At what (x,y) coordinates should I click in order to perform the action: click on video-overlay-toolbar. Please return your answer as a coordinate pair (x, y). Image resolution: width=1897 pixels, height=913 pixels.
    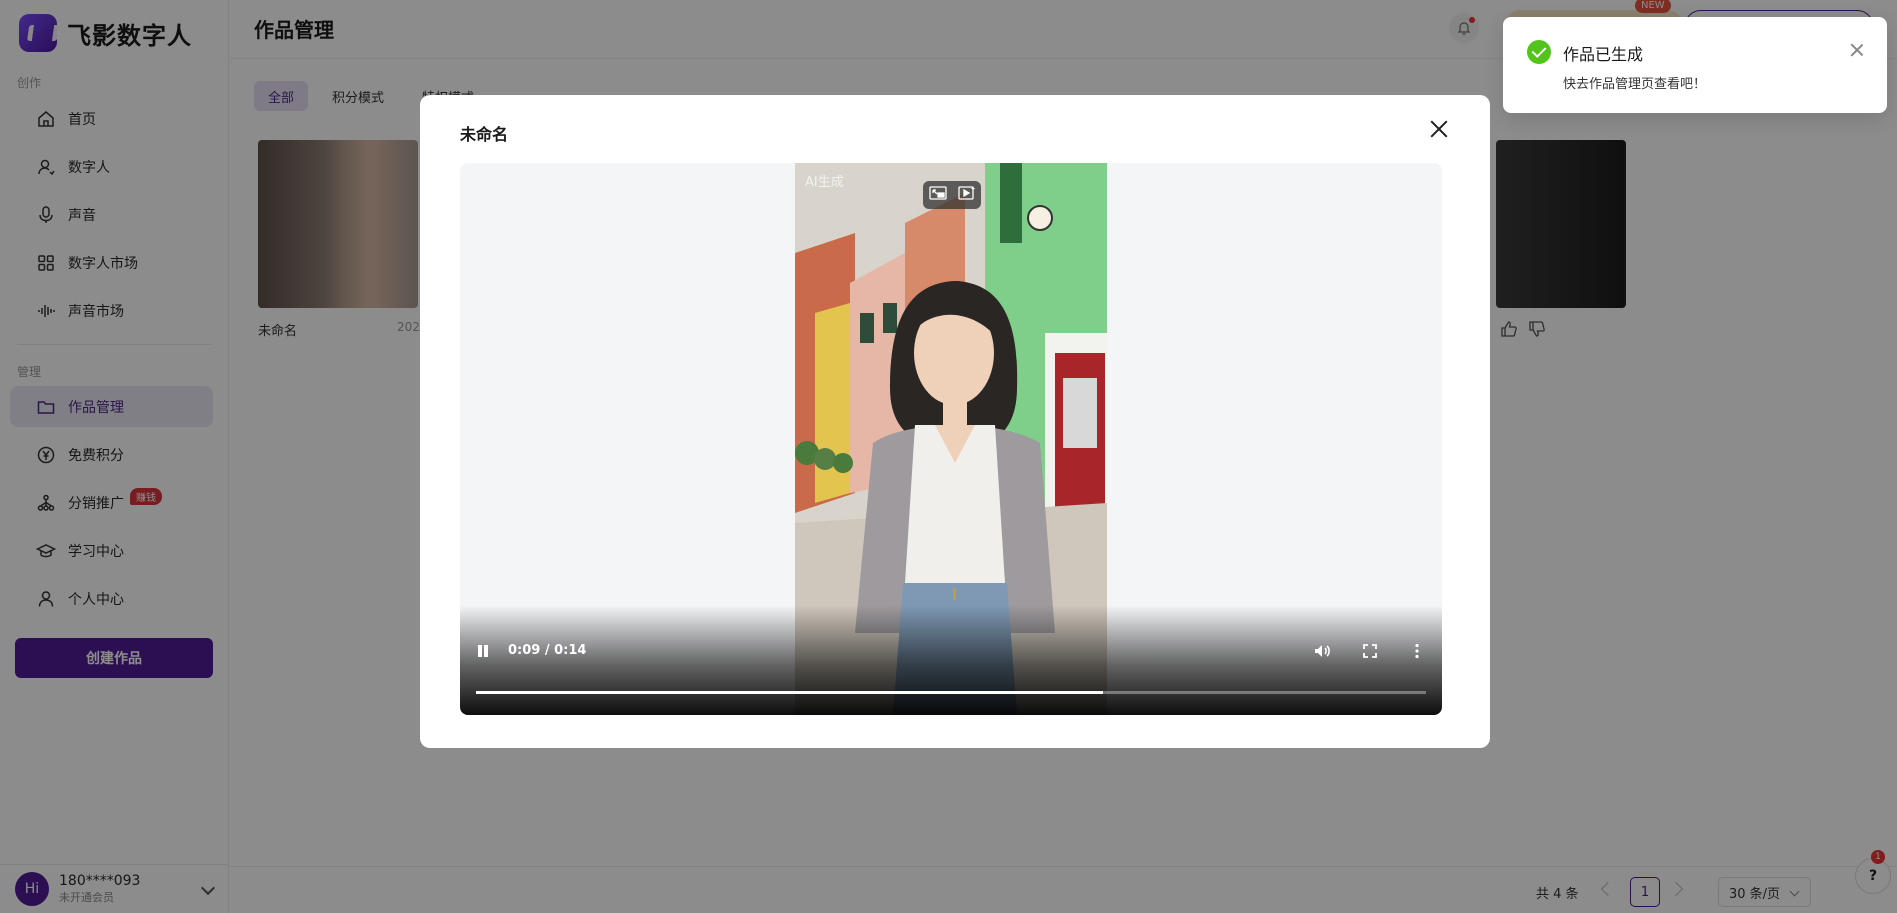
    Looking at the image, I should click on (952, 195).